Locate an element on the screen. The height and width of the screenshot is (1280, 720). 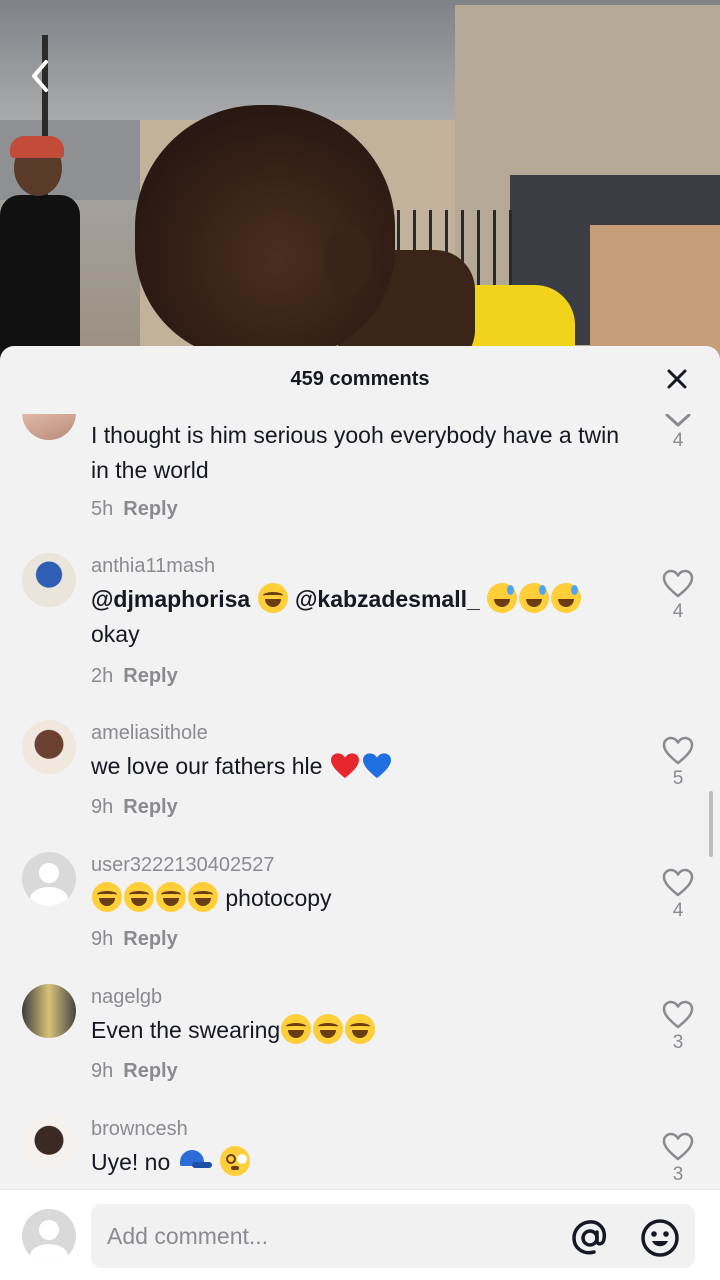
comment-text: Even the swearing is located at coordinates (363, 1030).